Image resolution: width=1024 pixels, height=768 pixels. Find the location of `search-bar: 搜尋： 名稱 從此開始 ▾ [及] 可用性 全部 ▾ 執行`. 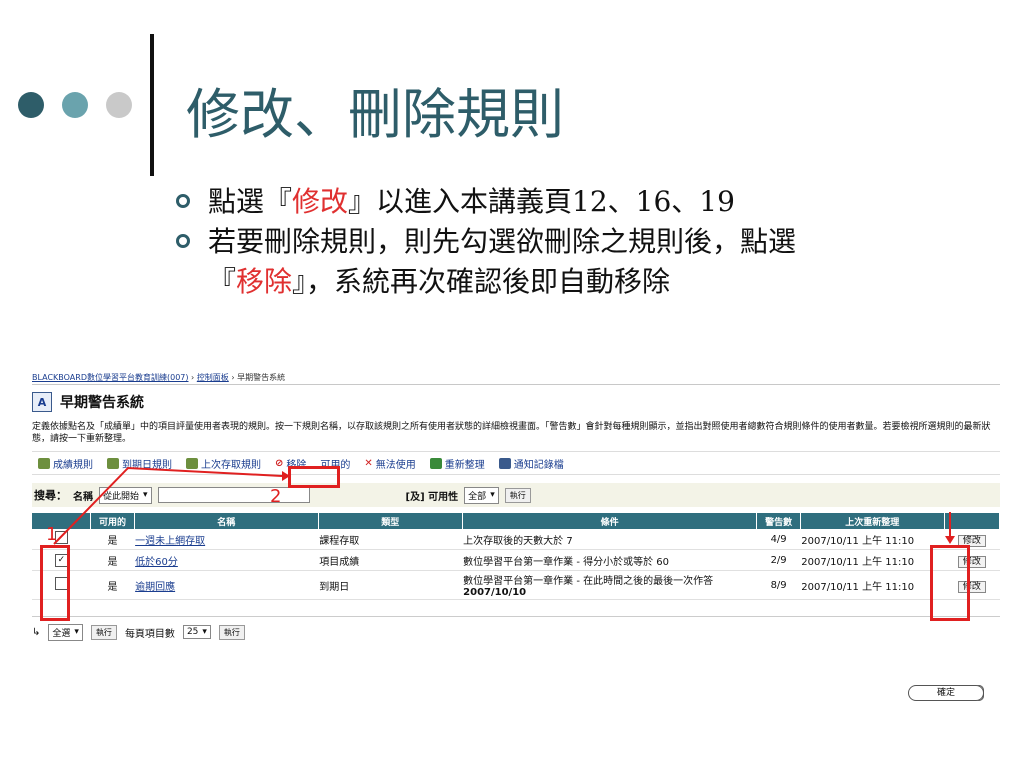

search-bar: 搜尋： 名稱 從此開始 ▾ [及] 可用性 全部 ▾ 執行 is located at coordinates (516, 495).